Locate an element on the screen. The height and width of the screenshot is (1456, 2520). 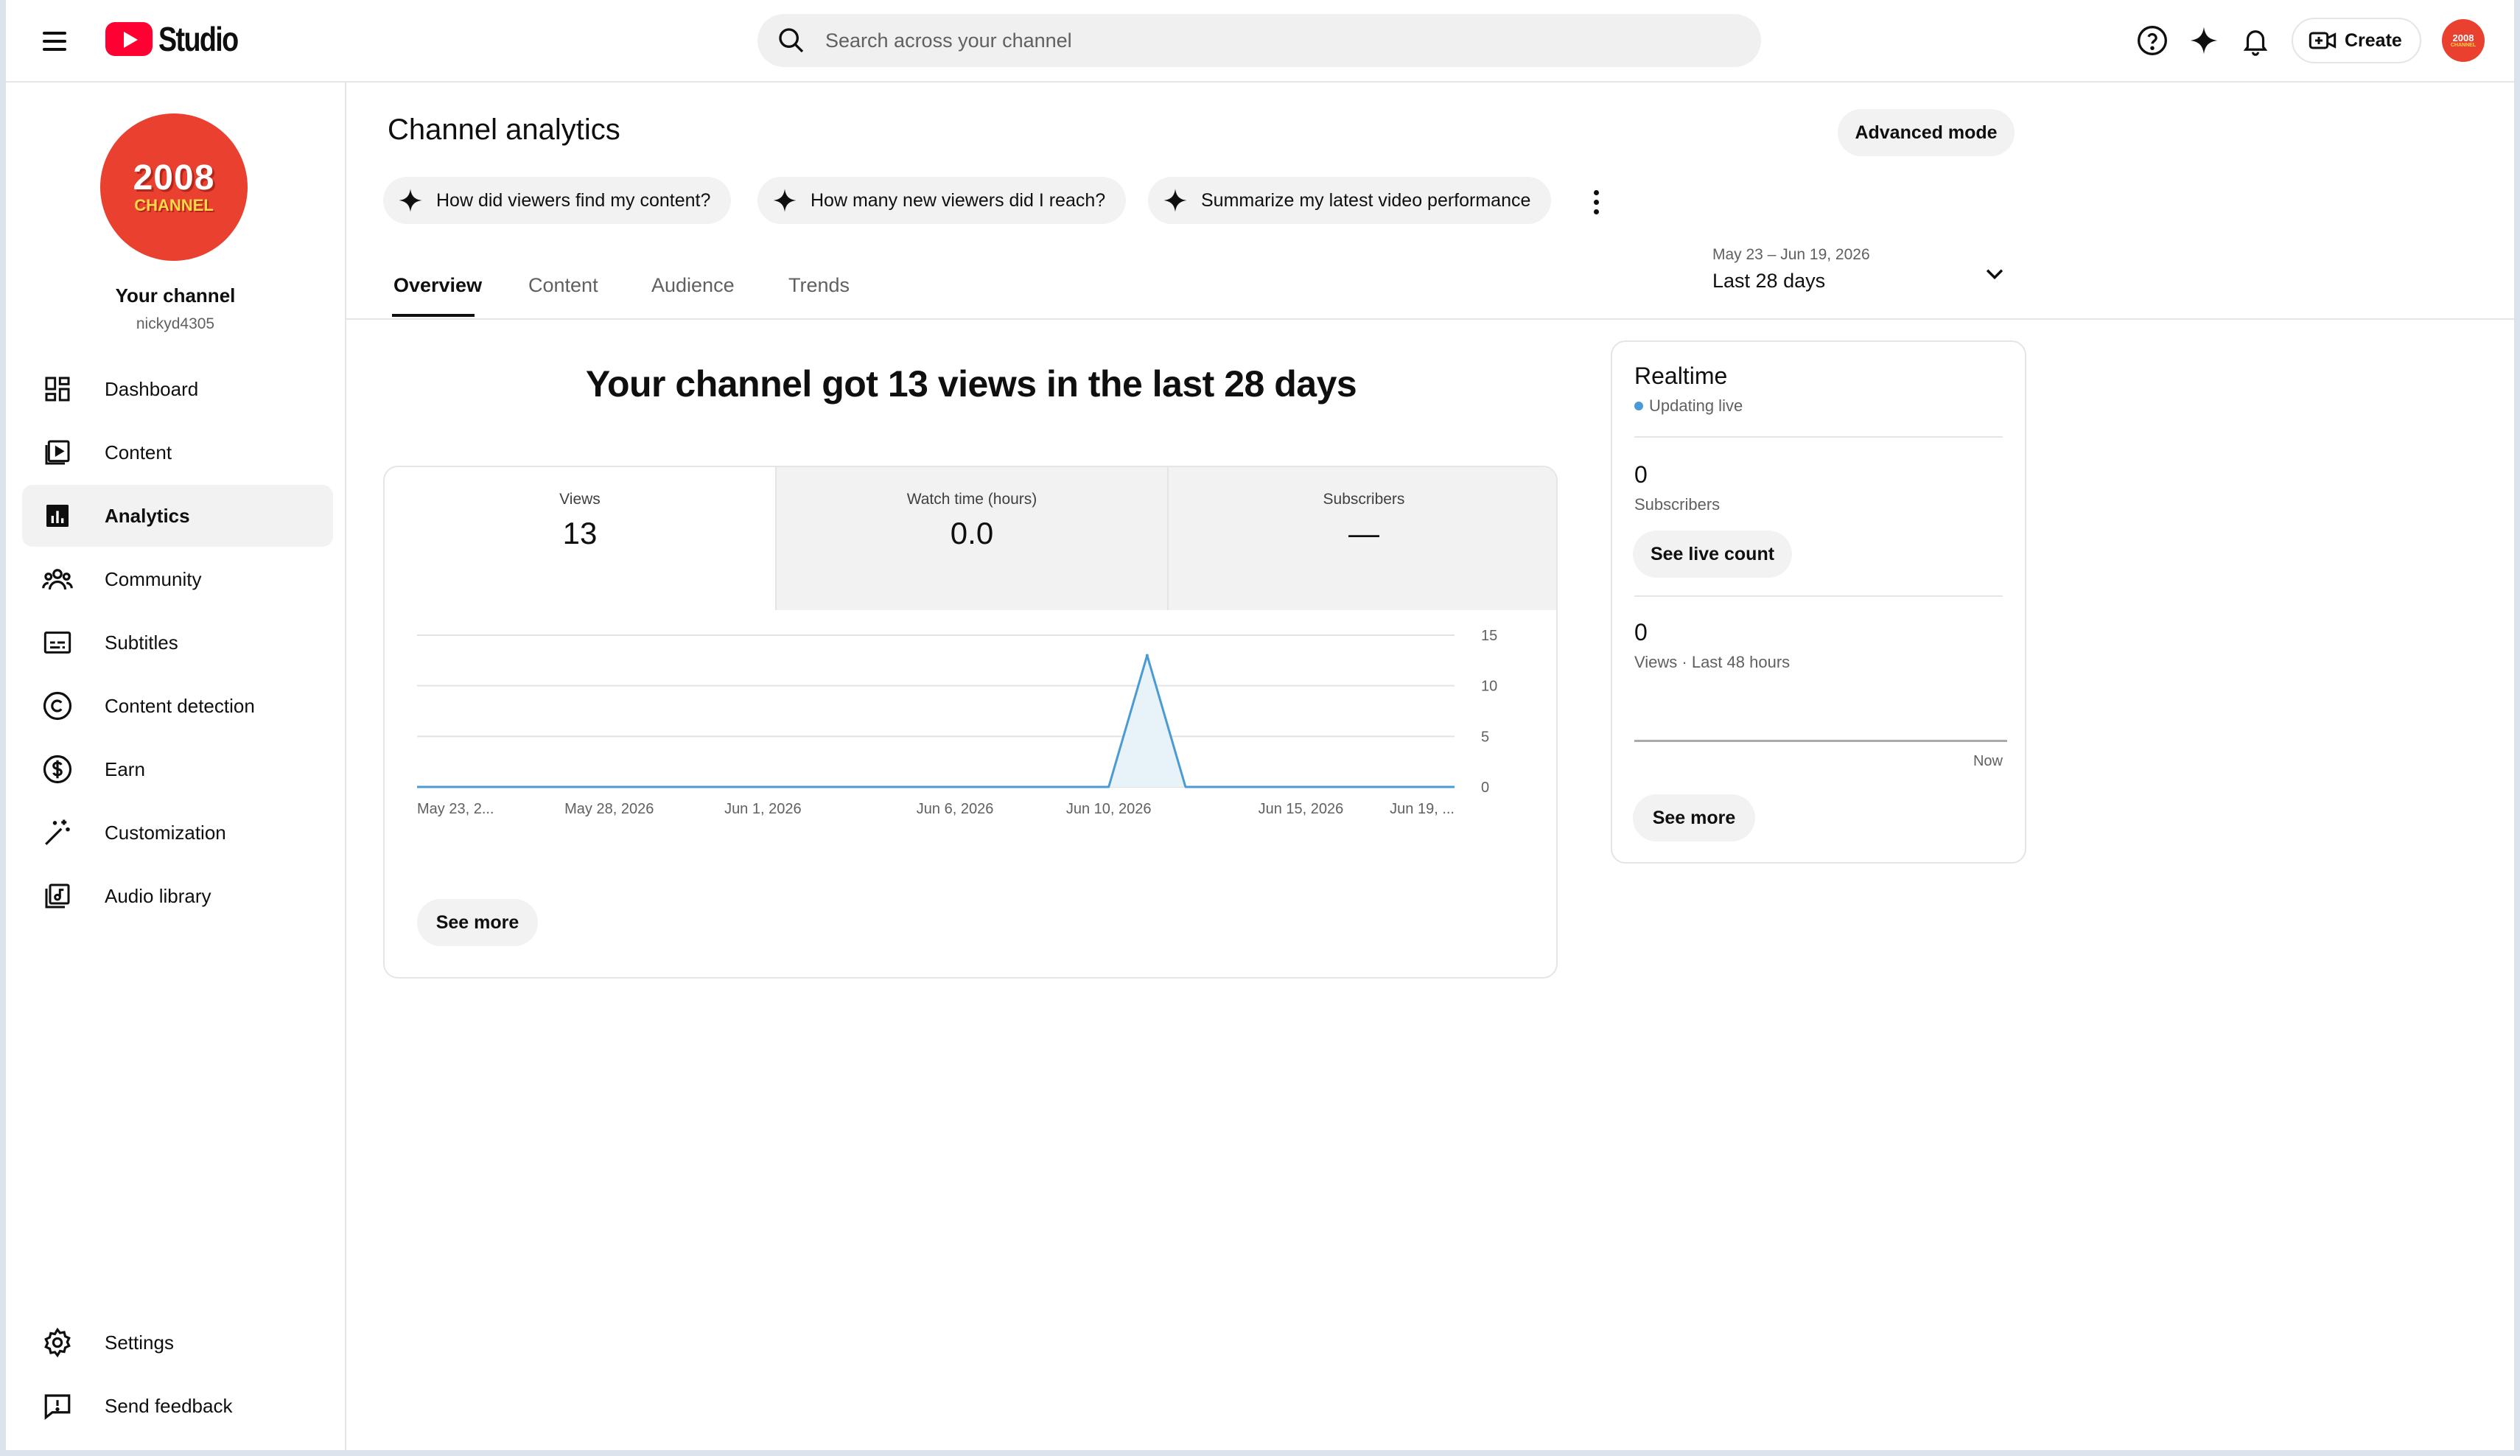
content-icon is located at coordinates (57, 452).